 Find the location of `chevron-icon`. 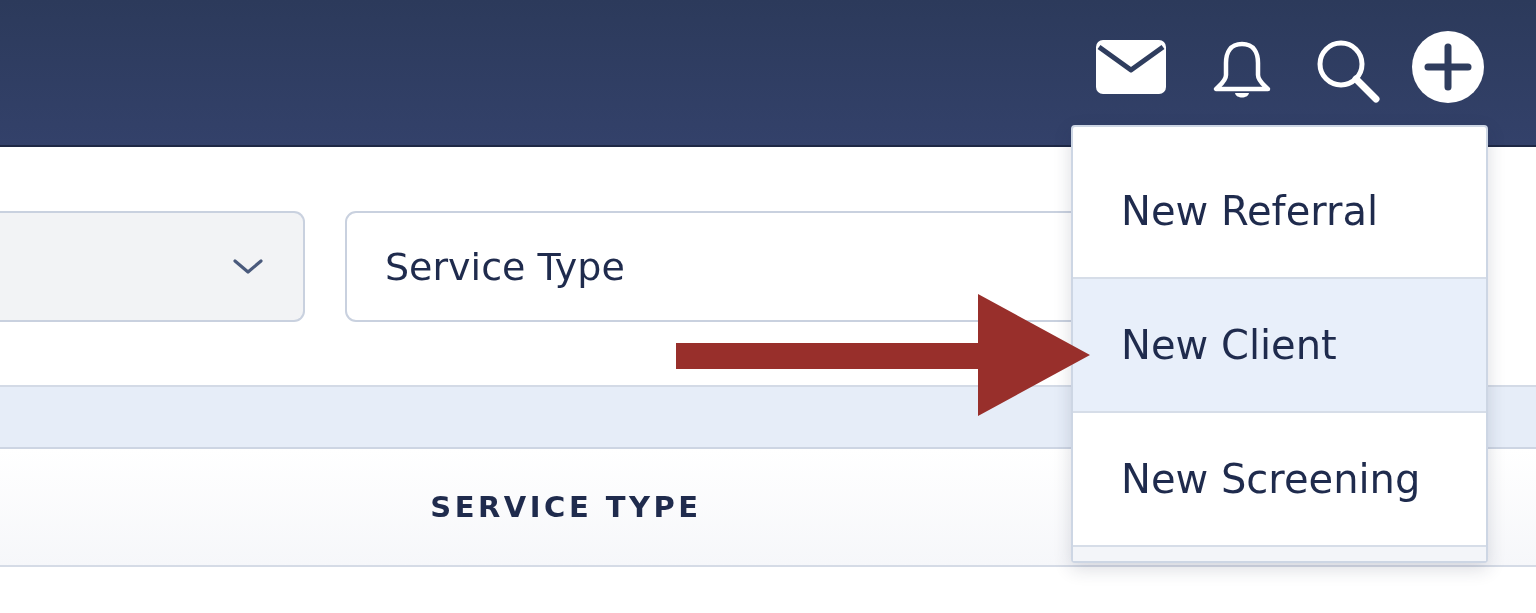

chevron-icon is located at coordinates (248, 266).